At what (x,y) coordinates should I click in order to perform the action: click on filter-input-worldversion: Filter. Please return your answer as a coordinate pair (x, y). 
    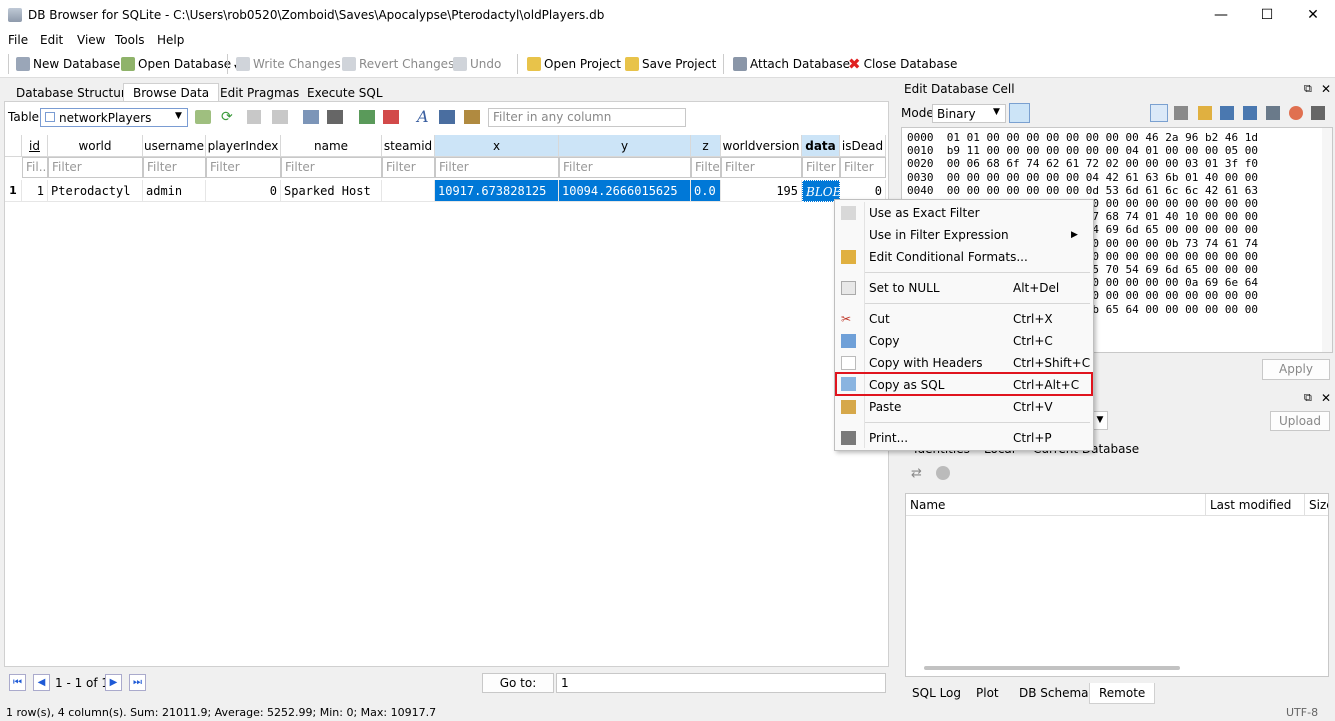
    Looking at the image, I should click on (761, 167).